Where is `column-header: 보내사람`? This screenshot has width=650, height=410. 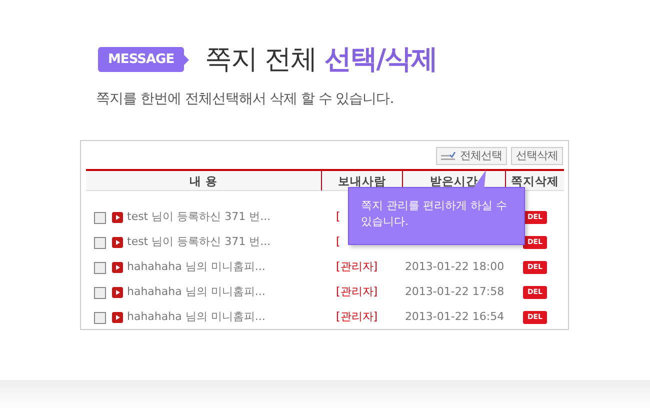 column-header: 보내사람 is located at coordinates (362, 181).